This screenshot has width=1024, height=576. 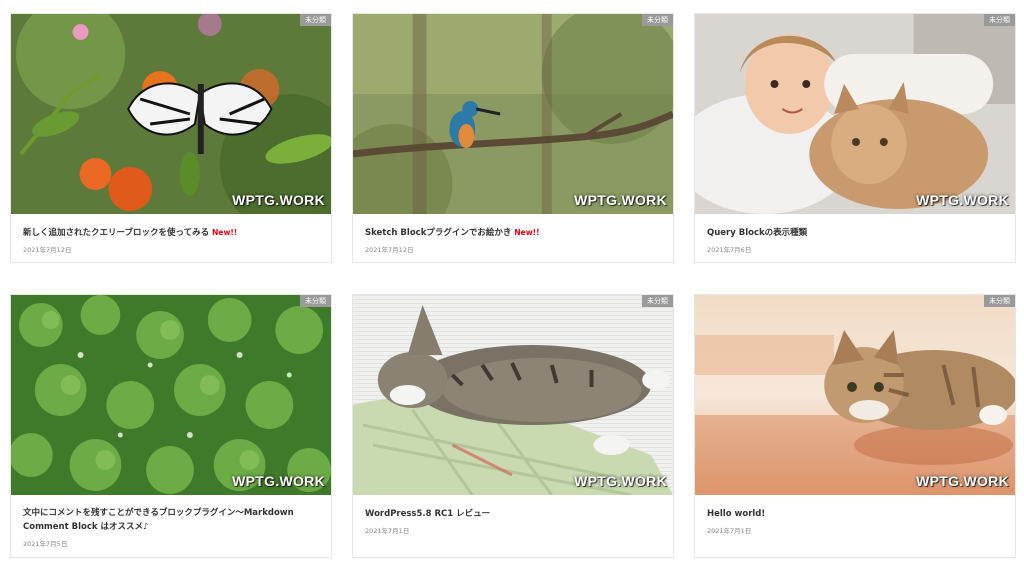 What do you see at coordinates (45, 544) in the screenshot?
I see `post-date: 2021年7月5日` at bounding box center [45, 544].